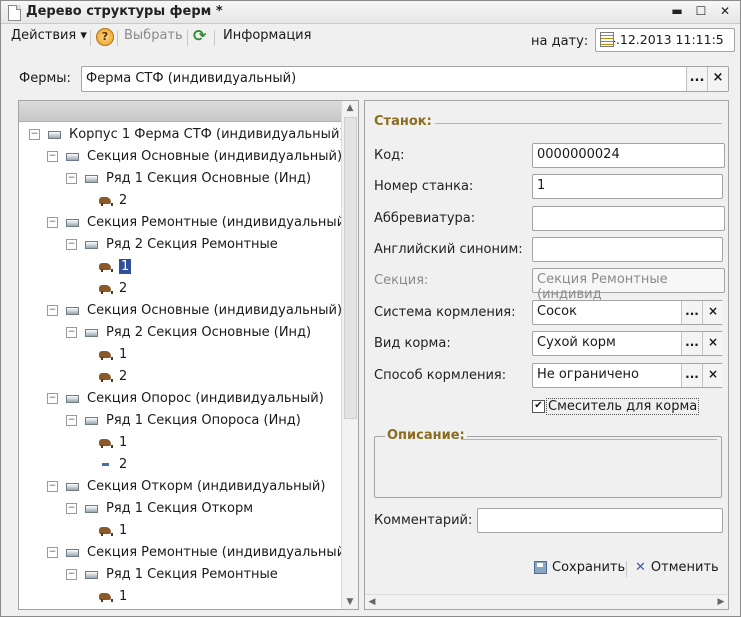 This screenshot has width=741, height=617. I want to click on eng-synonym-field, so click(627, 249).